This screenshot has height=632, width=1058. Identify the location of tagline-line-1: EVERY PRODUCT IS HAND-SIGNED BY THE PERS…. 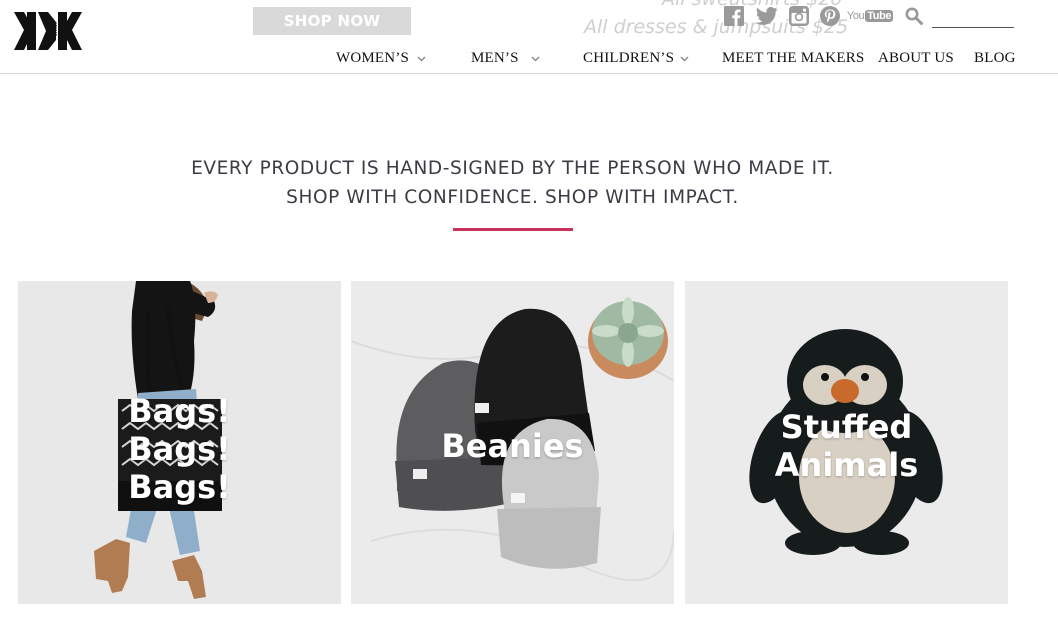
(512, 168).